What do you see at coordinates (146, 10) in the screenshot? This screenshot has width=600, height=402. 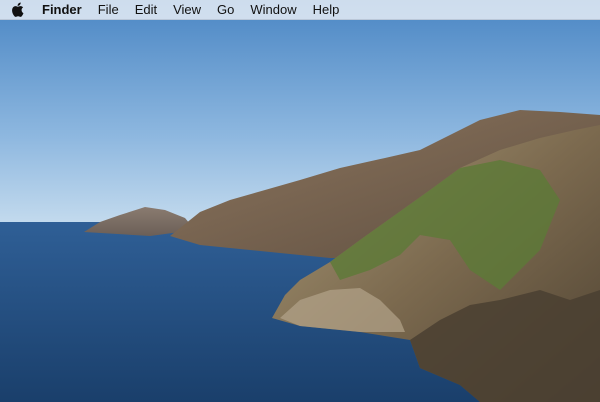 I see `menu-edit: Edit` at bounding box center [146, 10].